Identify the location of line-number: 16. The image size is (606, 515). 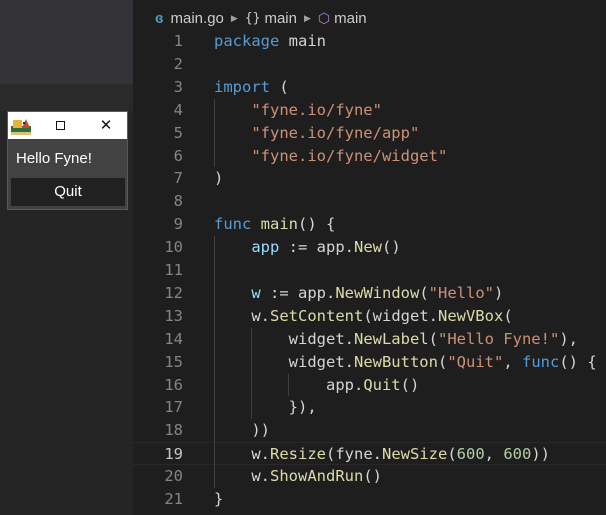
(173, 384).